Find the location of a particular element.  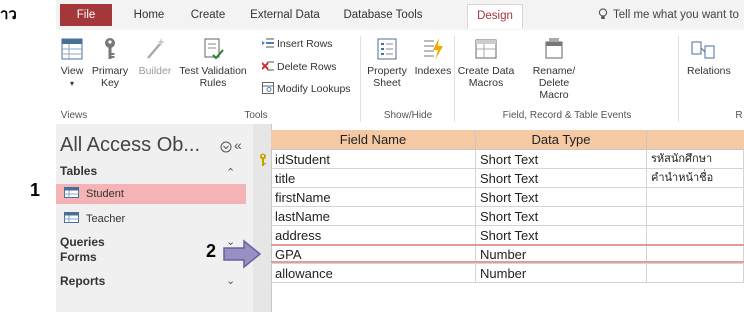

field-name-cell: title is located at coordinates (373, 178).